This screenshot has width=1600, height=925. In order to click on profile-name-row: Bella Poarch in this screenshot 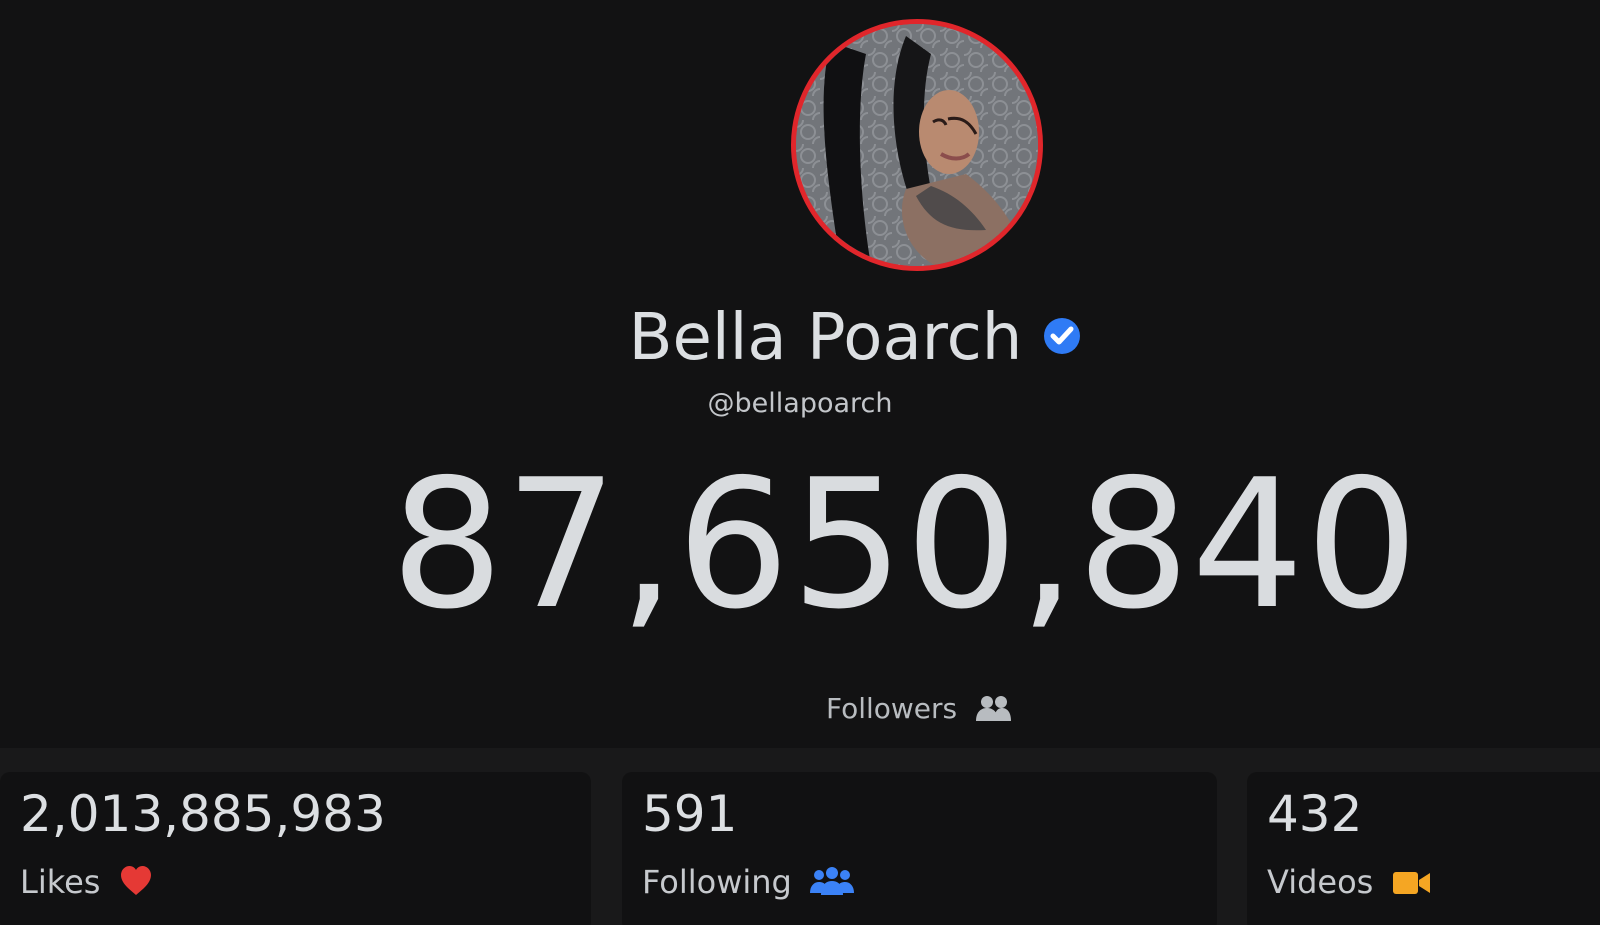, I will do `click(800, 338)`.